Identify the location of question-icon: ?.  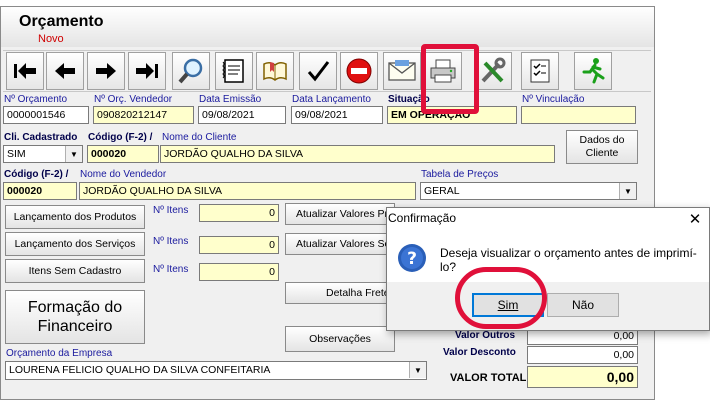
(412, 258).